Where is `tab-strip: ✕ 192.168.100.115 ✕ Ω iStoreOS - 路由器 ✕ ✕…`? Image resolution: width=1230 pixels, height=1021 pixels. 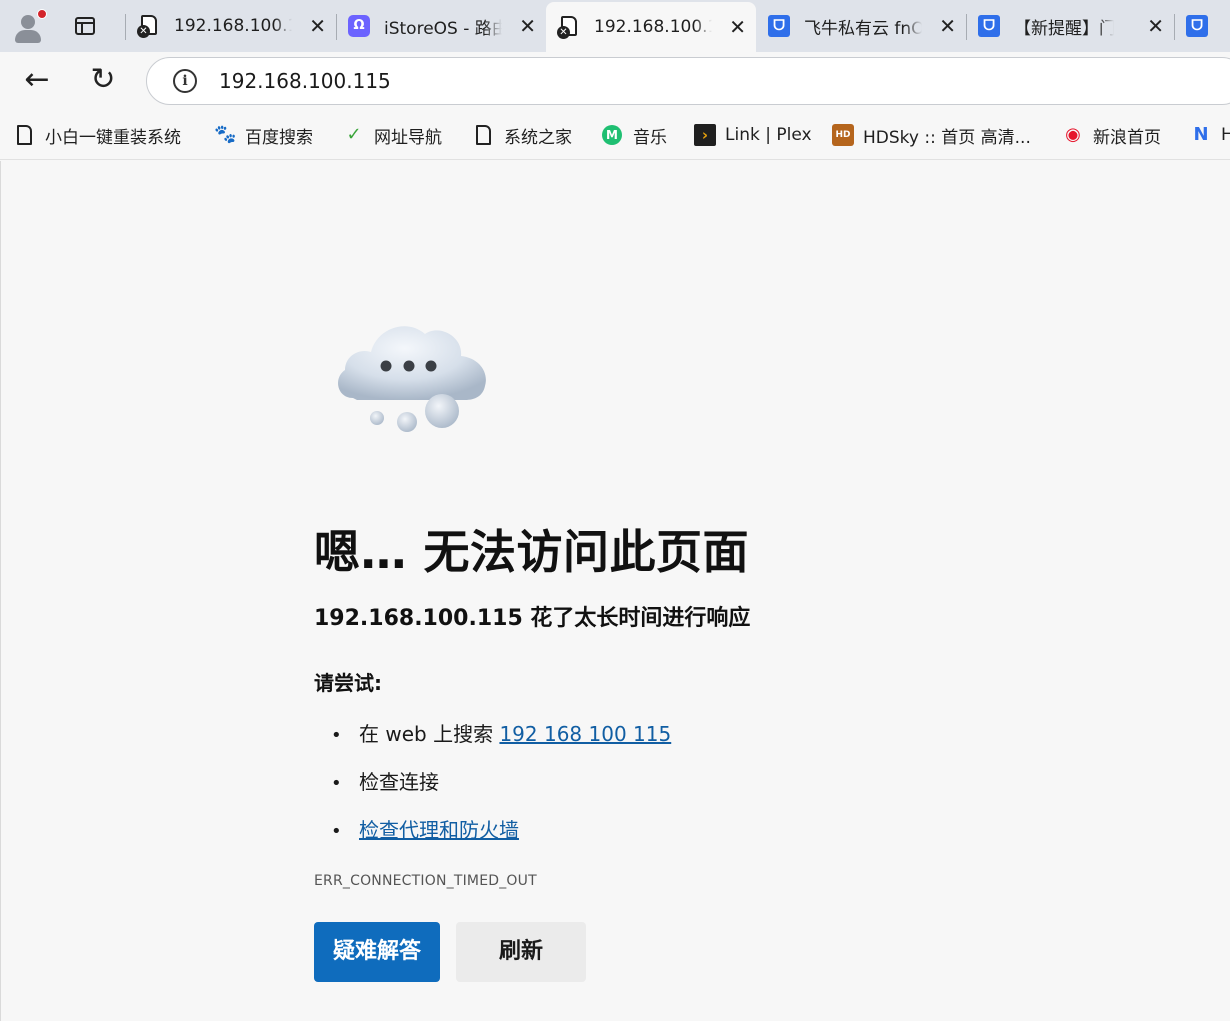
tab-strip: ✕ 192.168.100.115 ✕ Ω iStoreOS - 路由器 ✕ ✕… is located at coordinates (615, 26).